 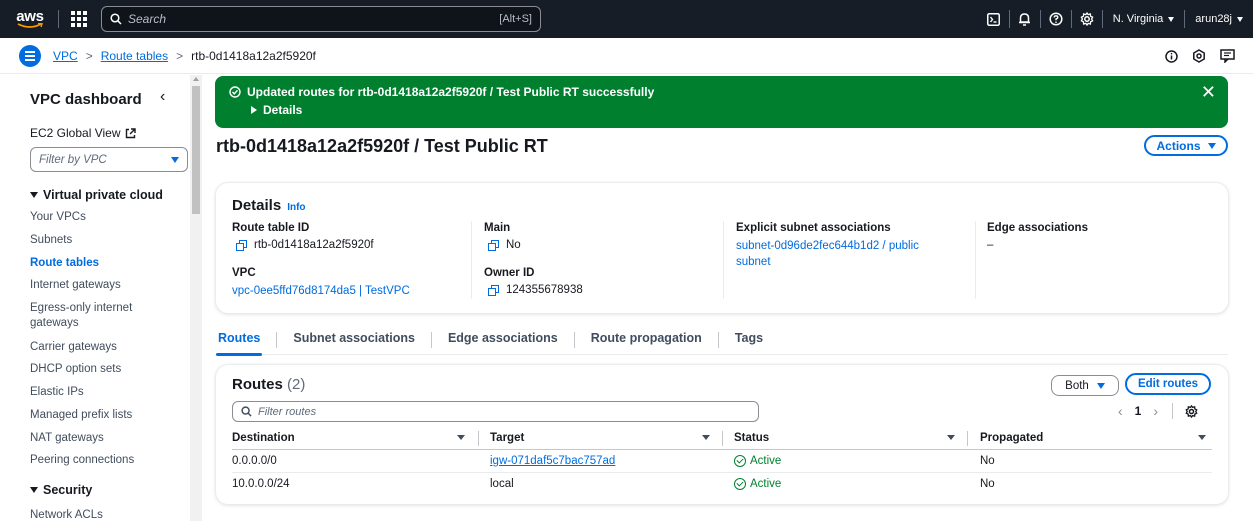 I want to click on preferences-gear-icon, so click(x=1191, y=411).